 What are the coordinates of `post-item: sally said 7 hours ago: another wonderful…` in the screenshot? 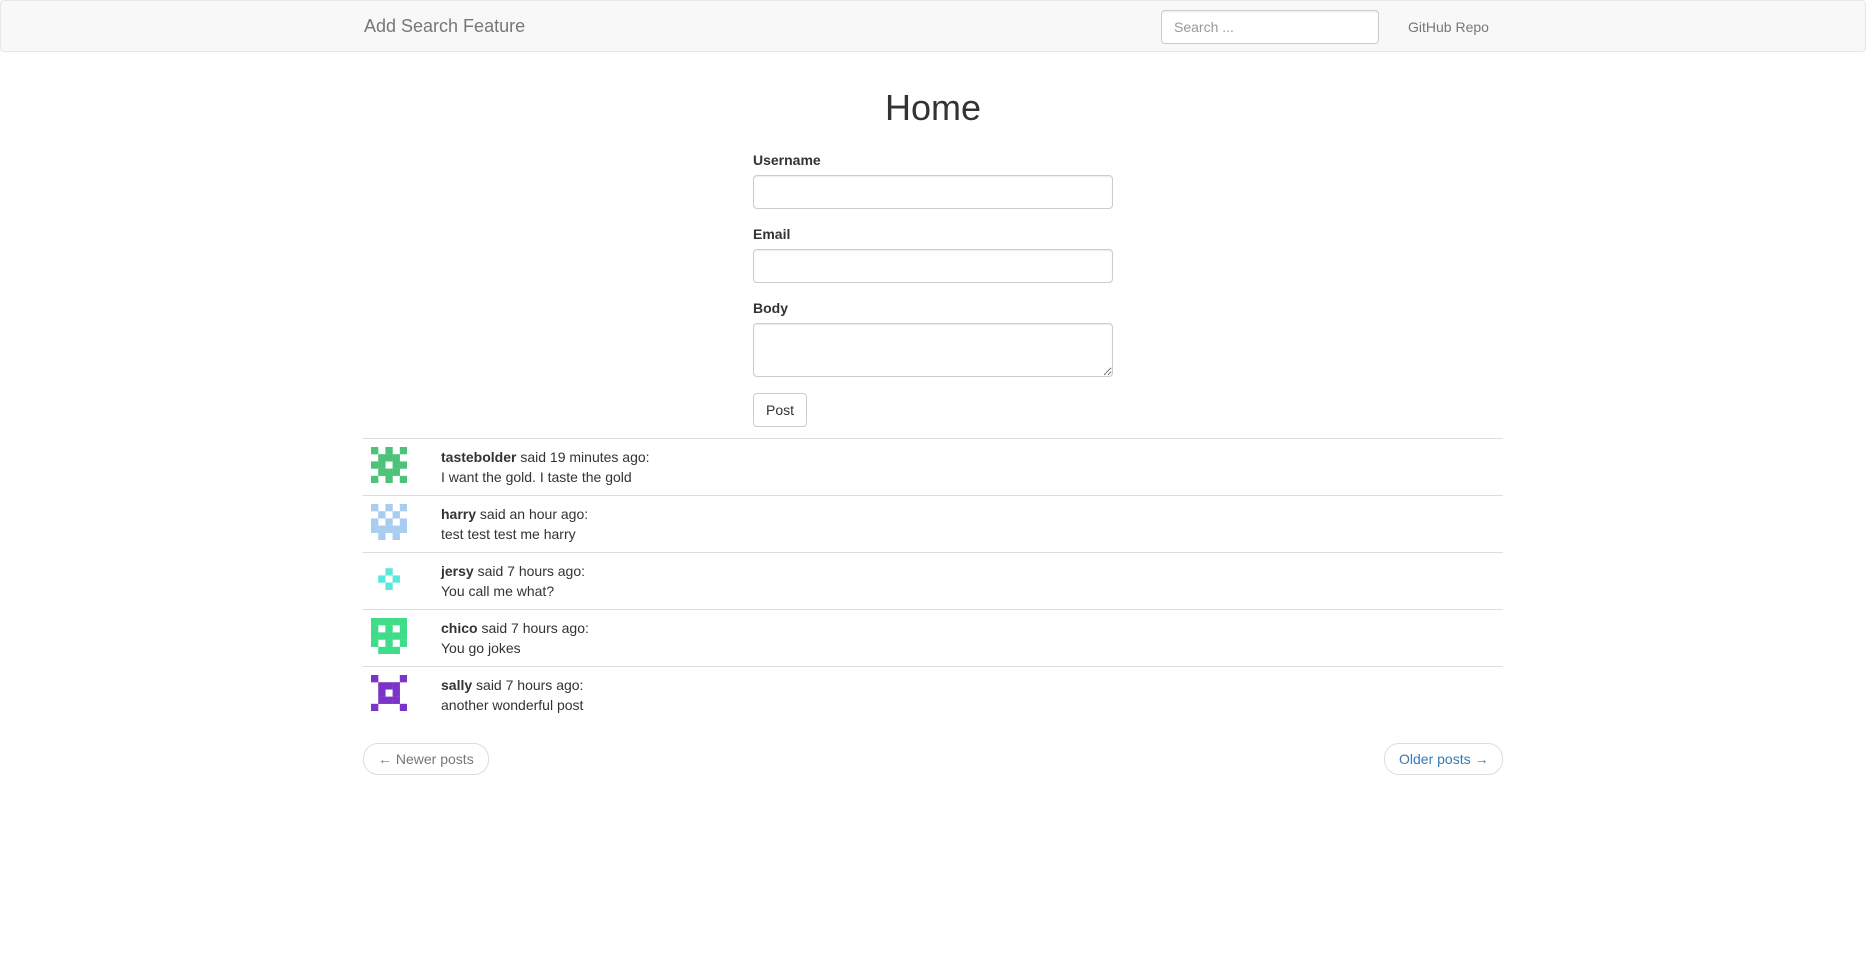 It's located at (933, 694).